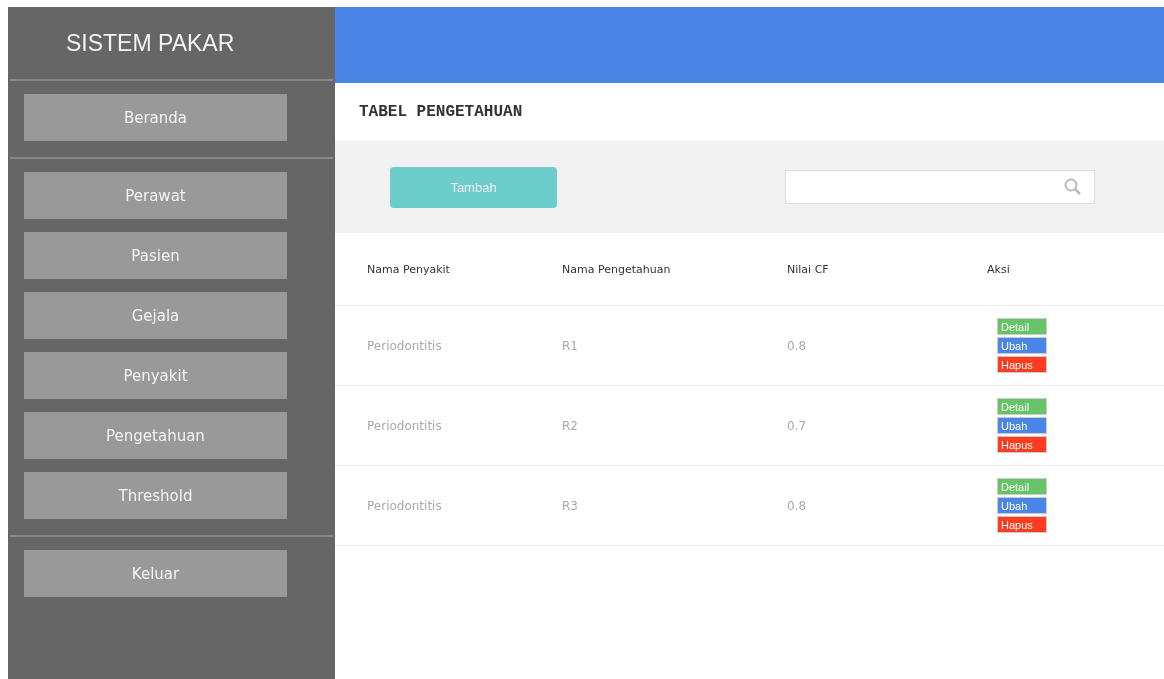 The height and width of the screenshot is (679, 1164). What do you see at coordinates (1073, 187) in the screenshot?
I see `search-icon` at bounding box center [1073, 187].